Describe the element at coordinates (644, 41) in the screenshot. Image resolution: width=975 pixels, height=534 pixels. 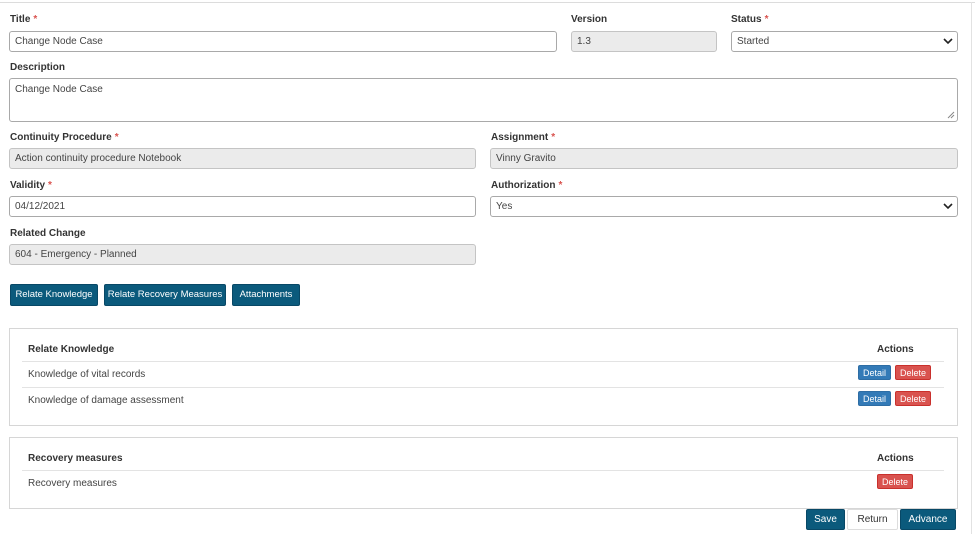
I see `version-input: 1.3` at that location.